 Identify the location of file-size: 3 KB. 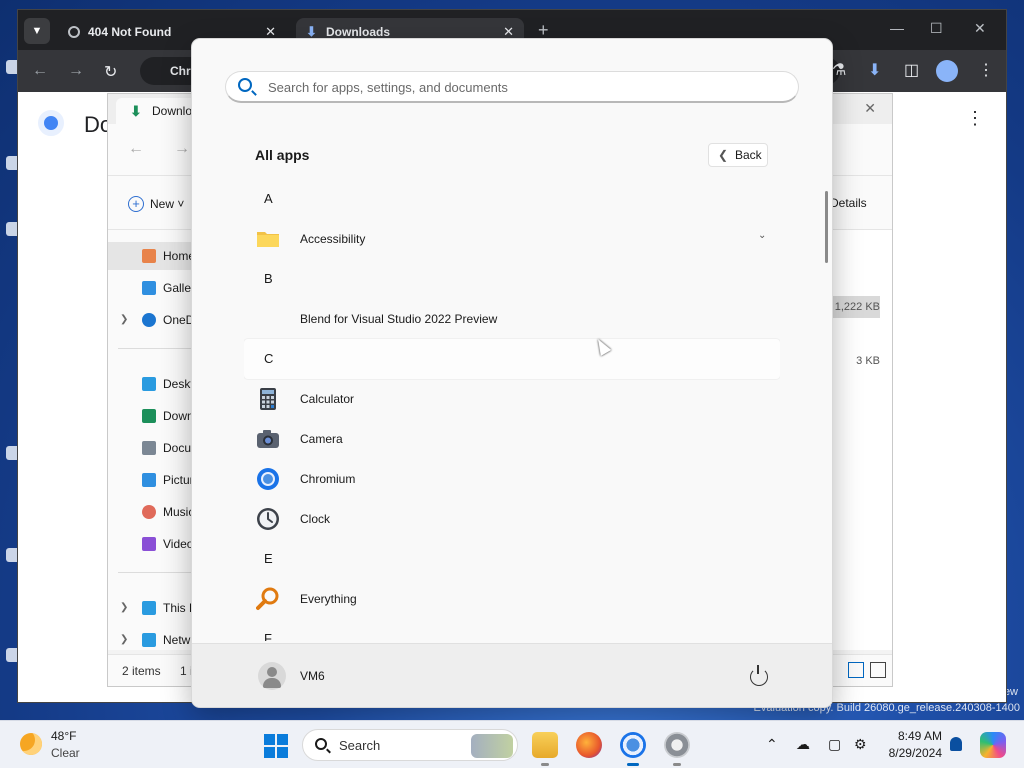
(856, 361).